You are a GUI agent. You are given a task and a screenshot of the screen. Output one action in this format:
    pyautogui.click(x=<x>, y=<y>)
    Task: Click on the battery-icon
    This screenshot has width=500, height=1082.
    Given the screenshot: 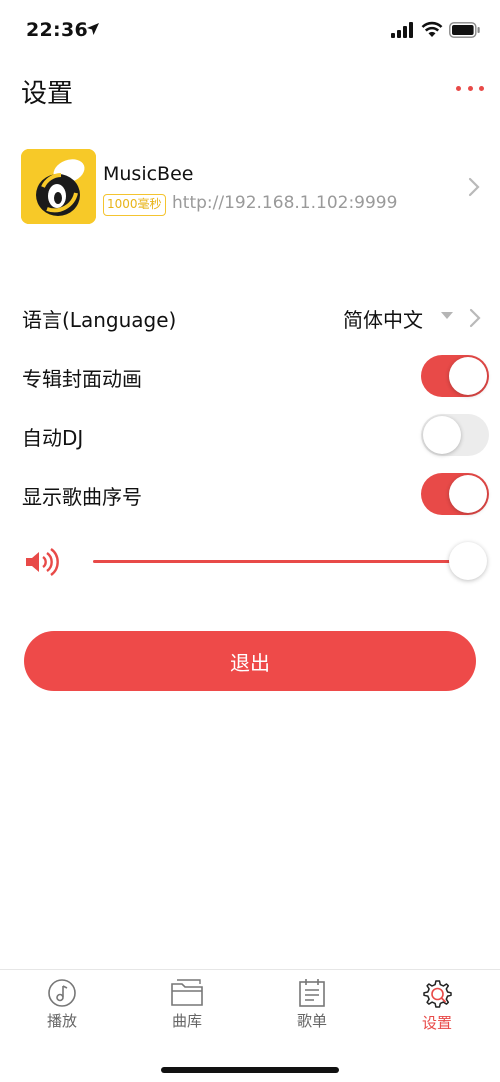 What is the action you would take?
    pyautogui.click(x=464, y=30)
    